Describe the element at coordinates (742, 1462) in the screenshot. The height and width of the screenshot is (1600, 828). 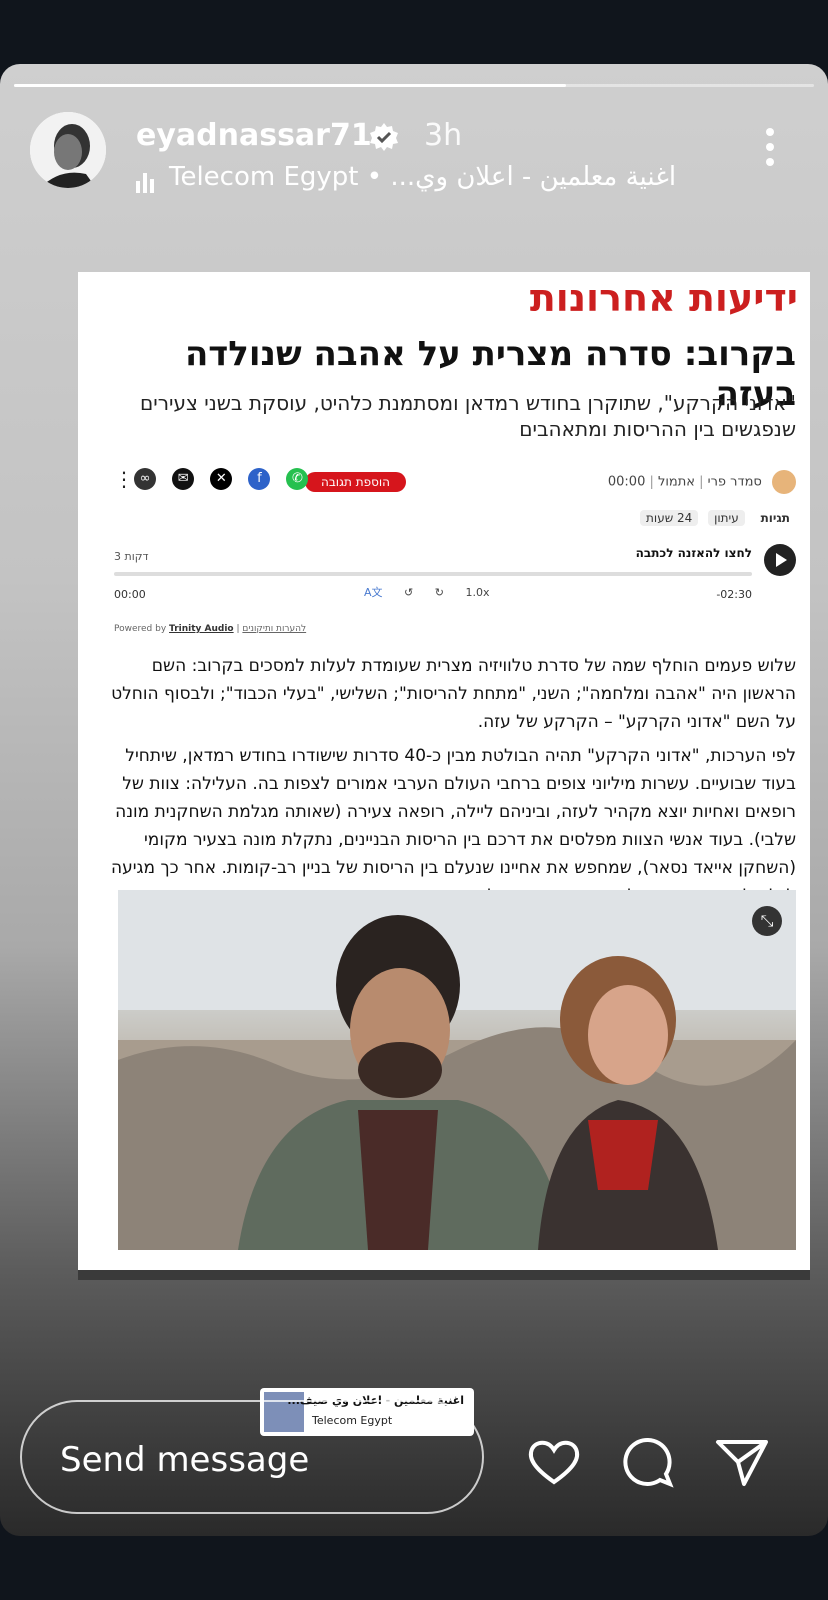
I see `share-icon` at that location.